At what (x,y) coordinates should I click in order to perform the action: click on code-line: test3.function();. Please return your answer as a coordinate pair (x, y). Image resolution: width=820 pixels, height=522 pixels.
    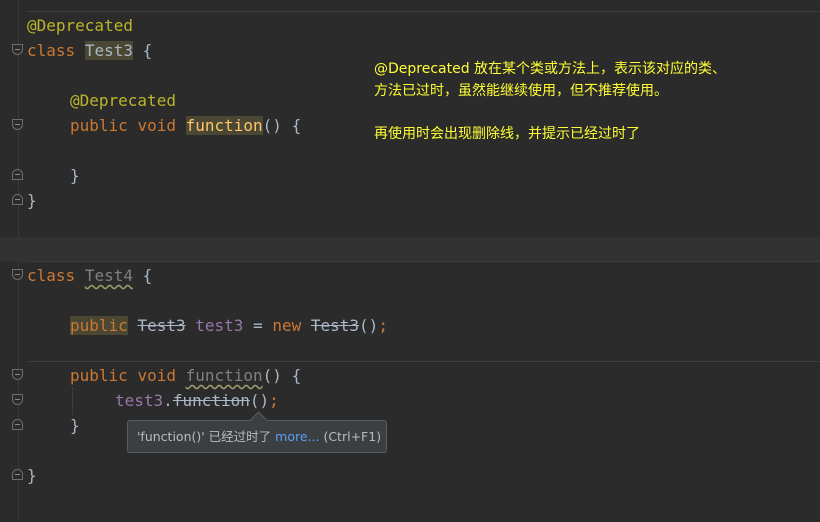
    Looking at the image, I should click on (197, 400).